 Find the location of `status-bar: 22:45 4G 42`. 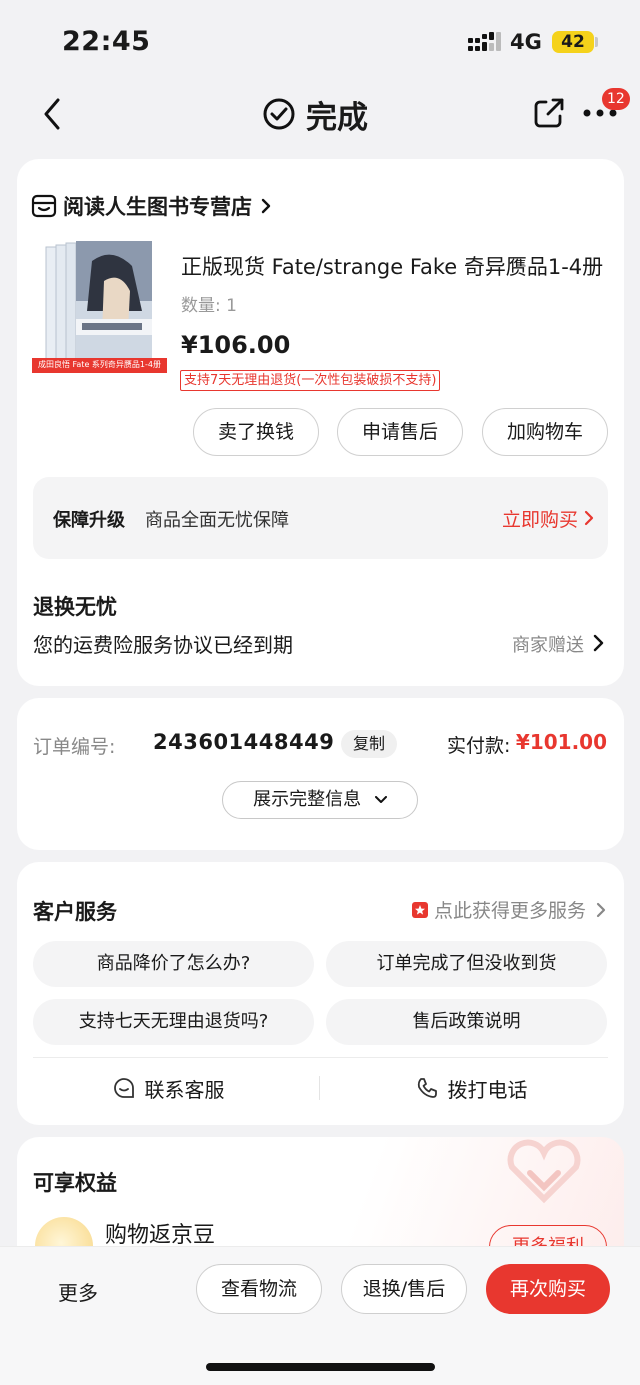

status-bar: 22:45 4G 42 is located at coordinates (320, 40).